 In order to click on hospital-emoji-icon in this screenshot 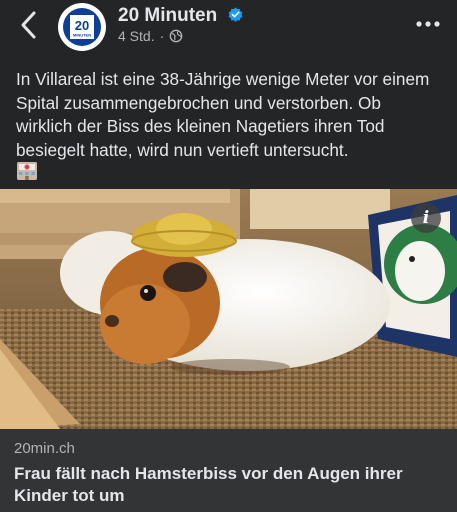, I will do `click(27, 171)`.